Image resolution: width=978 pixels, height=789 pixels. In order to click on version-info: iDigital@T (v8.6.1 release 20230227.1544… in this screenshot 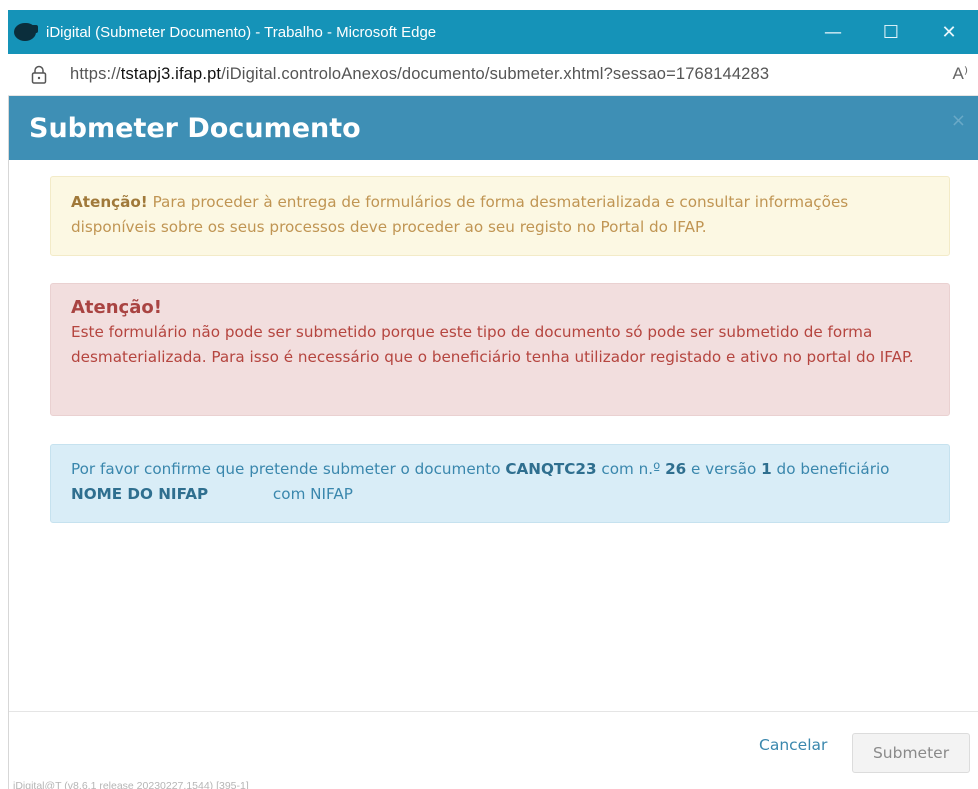, I will do `click(131, 784)`.